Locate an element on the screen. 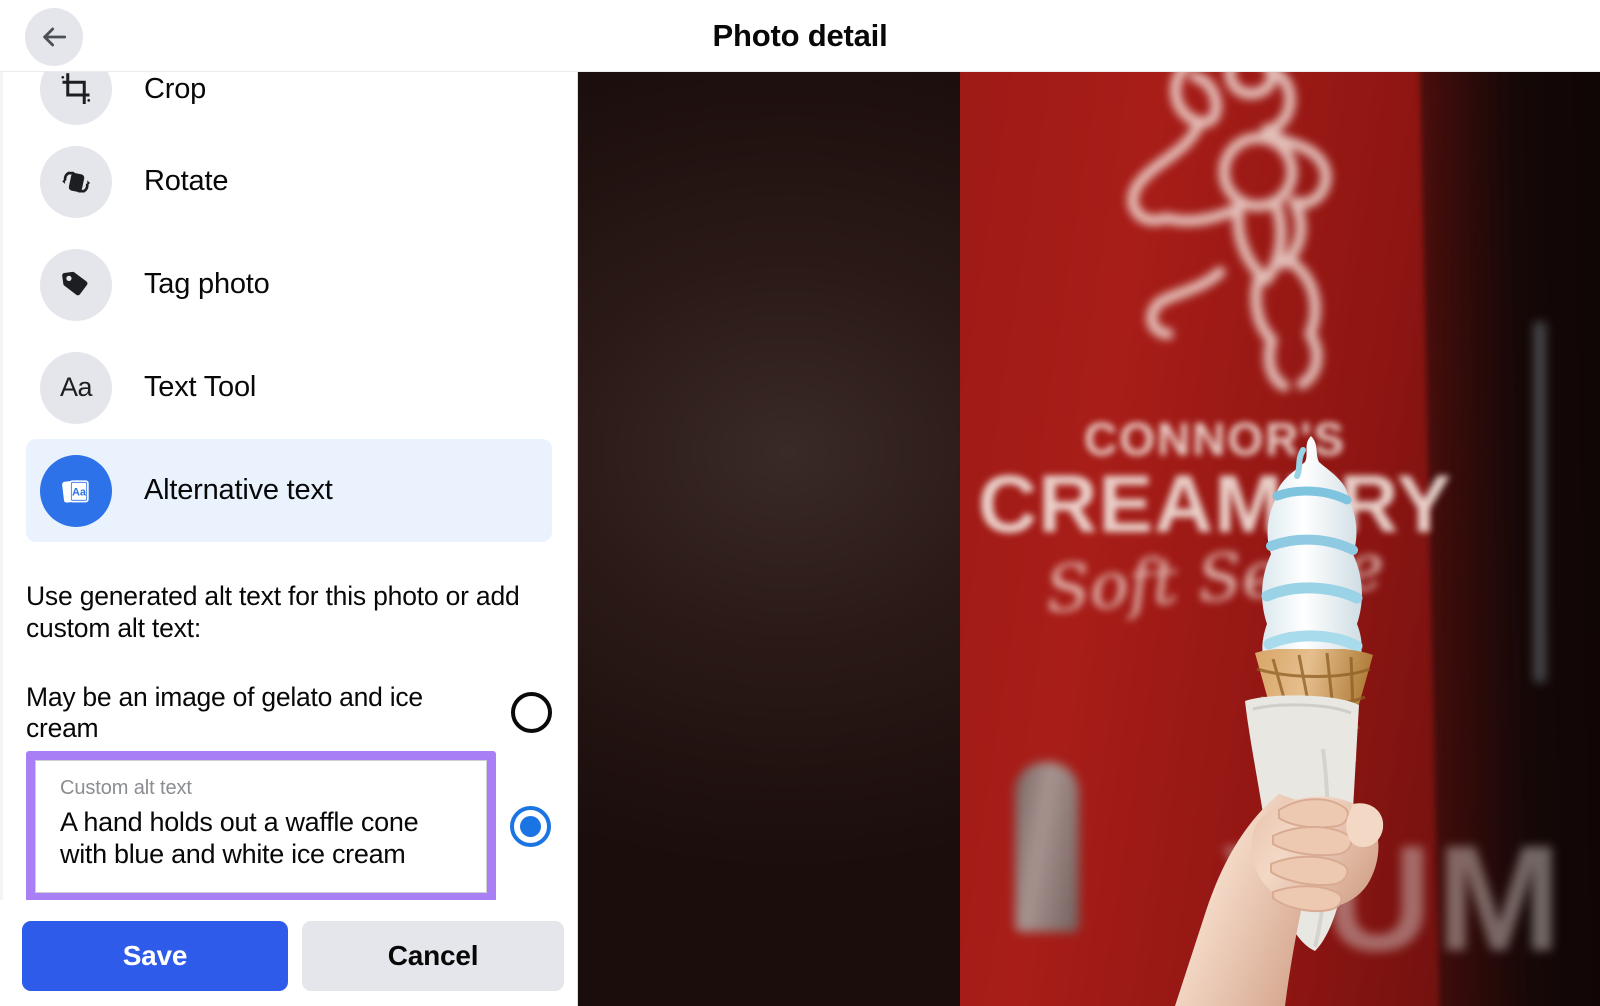 This screenshot has height=1006, width=1600. crop-icon is located at coordinates (76, 98).